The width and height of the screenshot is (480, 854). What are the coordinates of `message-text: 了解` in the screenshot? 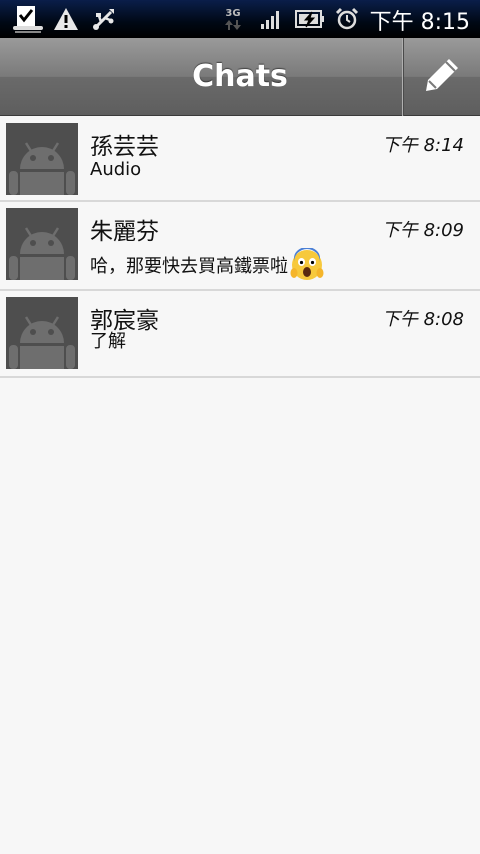 It's located at (108, 341).